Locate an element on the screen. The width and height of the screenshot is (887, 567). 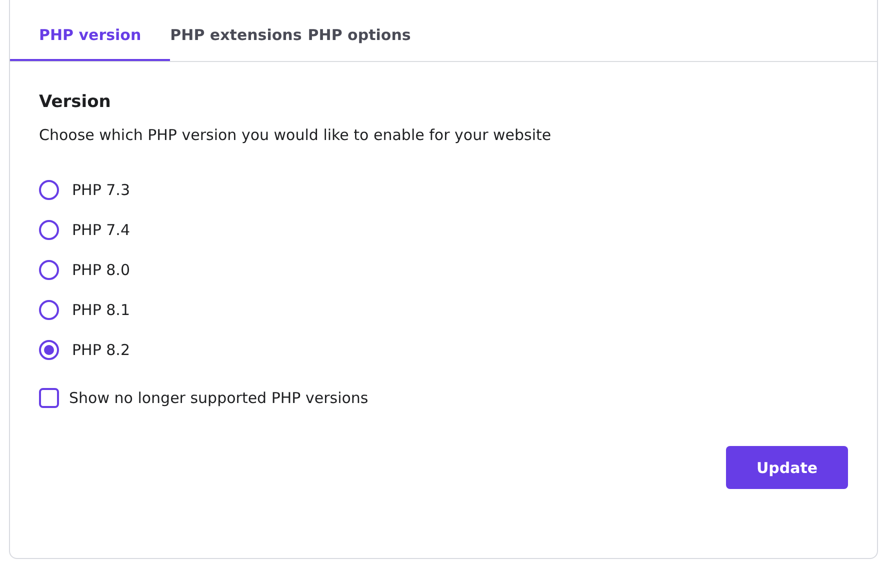
radio-label: PHP 8.1 is located at coordinates (101, 310).